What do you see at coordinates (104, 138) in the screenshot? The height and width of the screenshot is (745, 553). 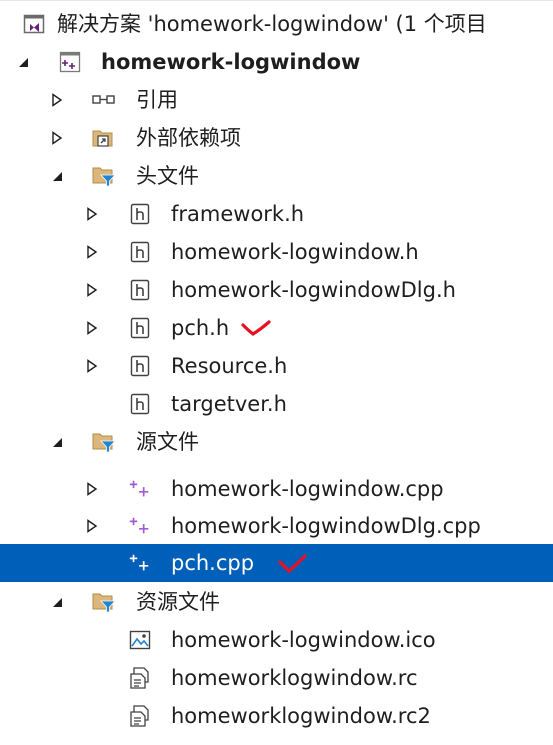 I see `external-dependencies-icon` at bounding box center [104, 138].